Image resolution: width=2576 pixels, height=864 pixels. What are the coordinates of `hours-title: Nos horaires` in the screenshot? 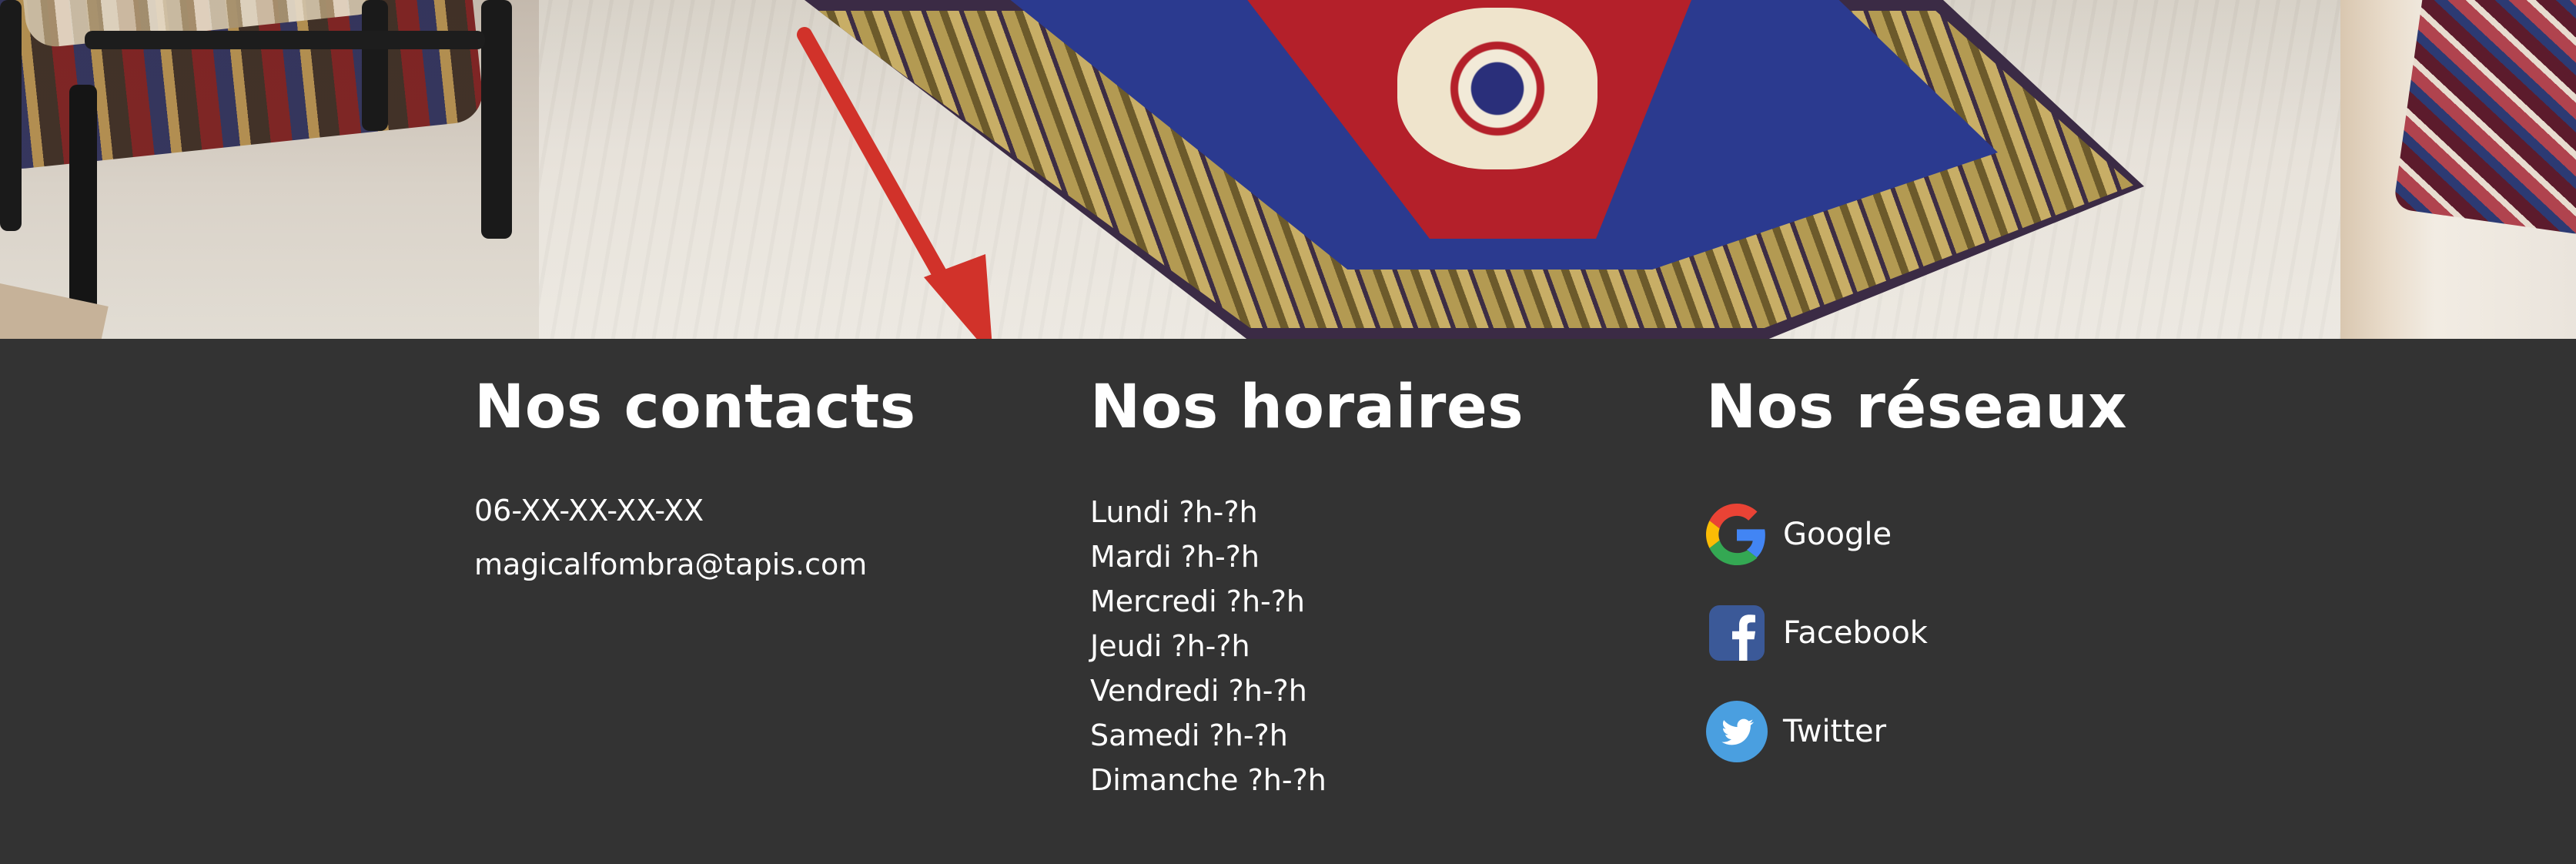 It's located at (1307, 407).